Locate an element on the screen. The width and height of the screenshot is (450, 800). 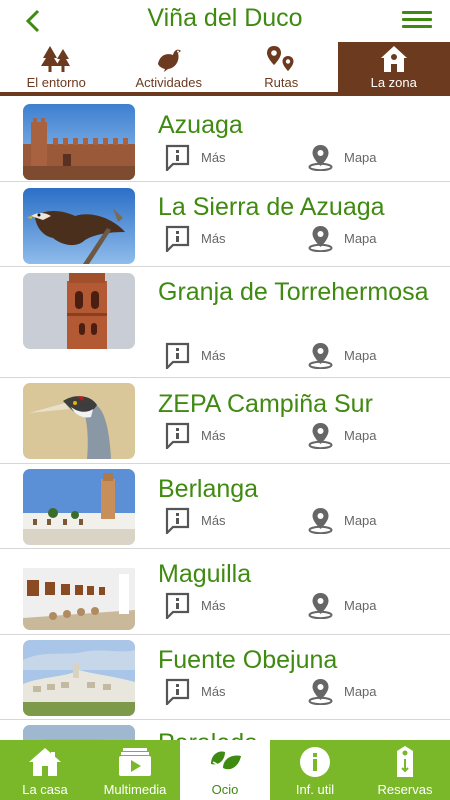
list-item: Azuaga Más Mapa is located at coordinates (225, 139).